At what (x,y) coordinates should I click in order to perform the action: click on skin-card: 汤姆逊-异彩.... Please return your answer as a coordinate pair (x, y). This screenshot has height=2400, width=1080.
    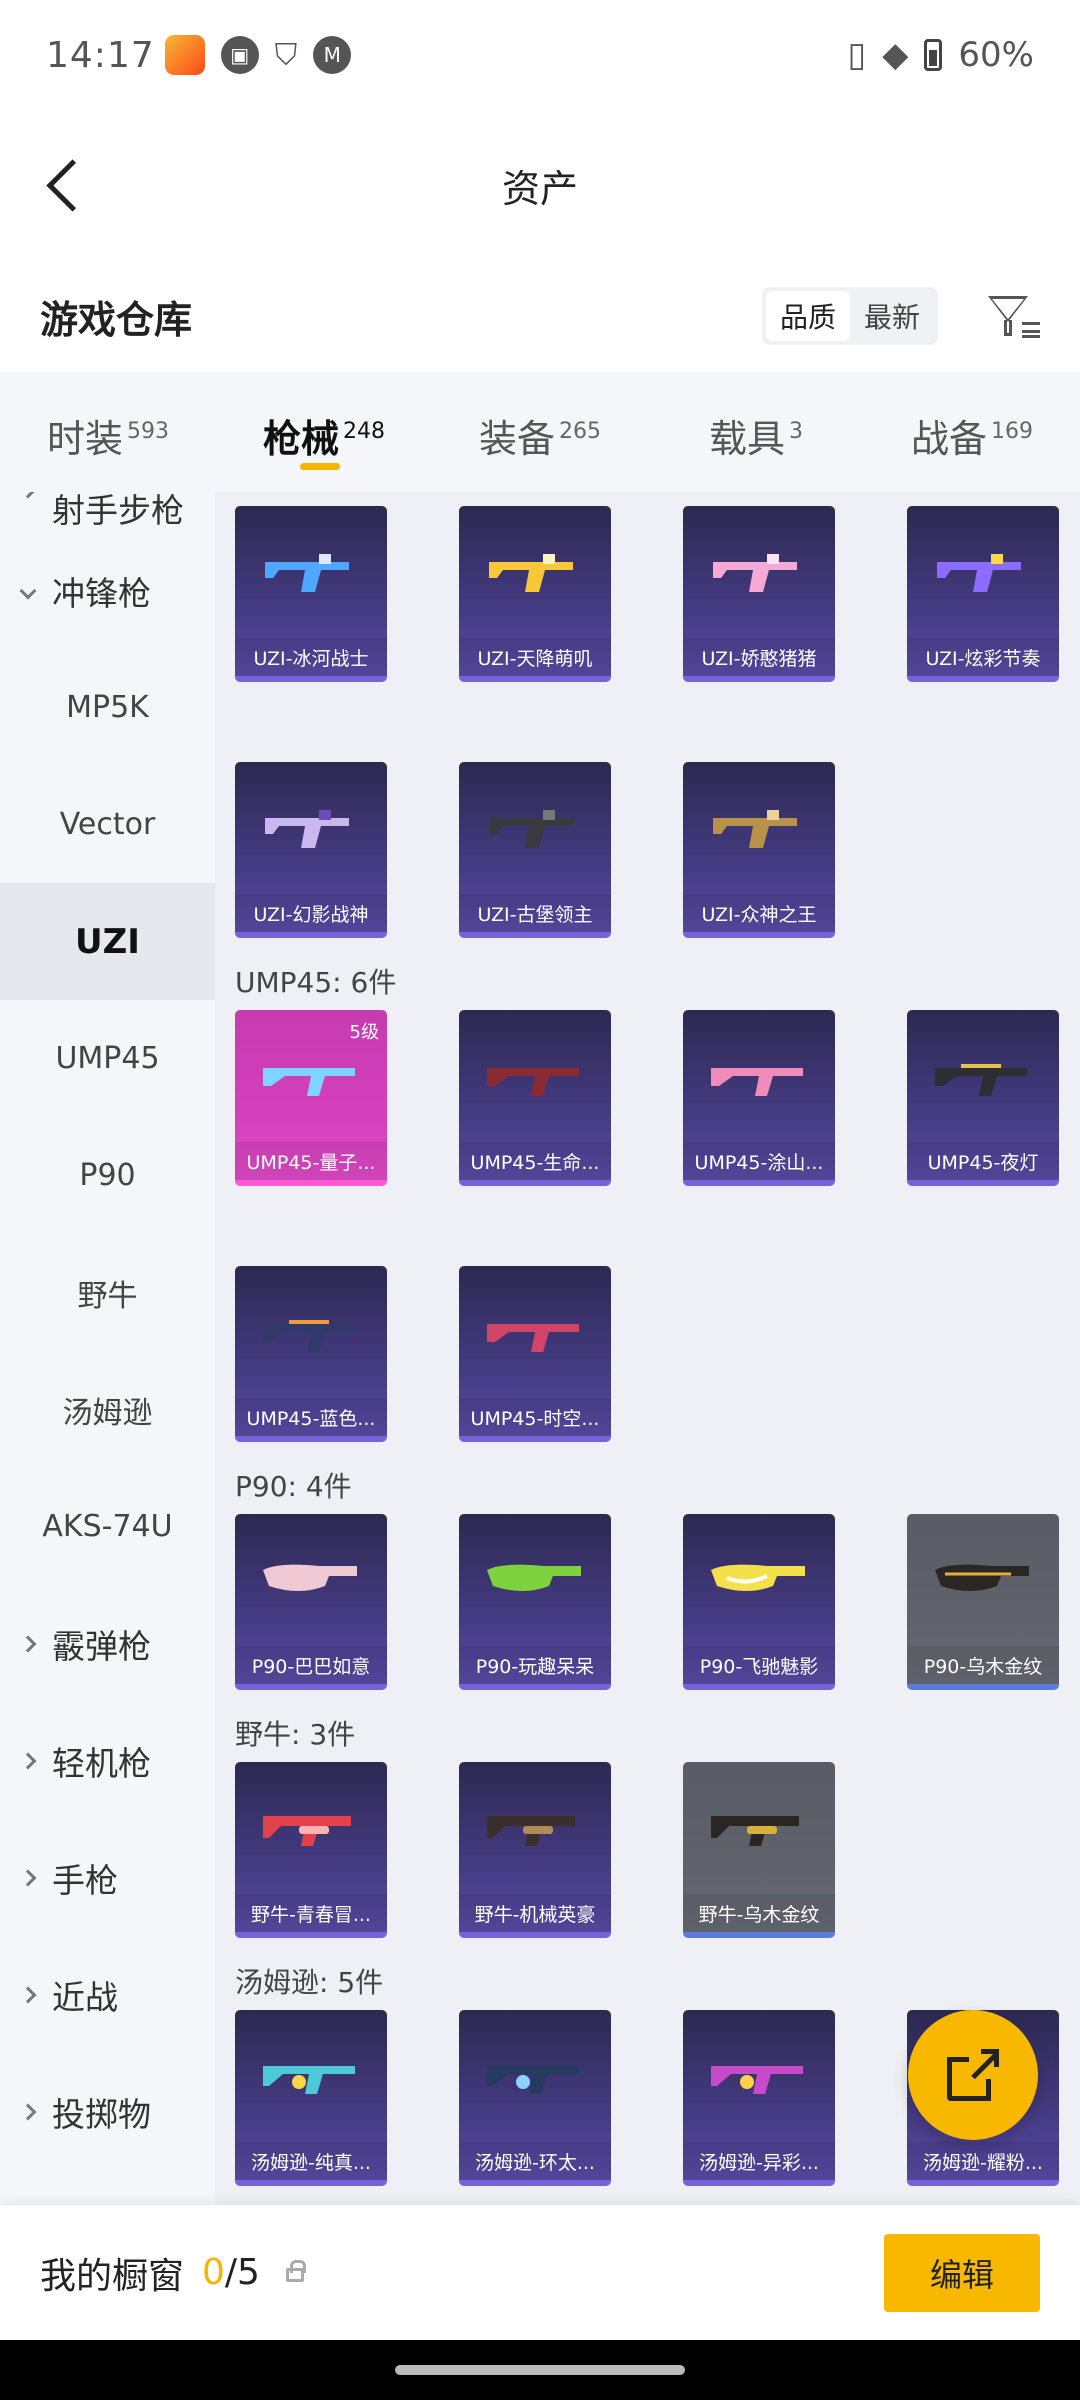
    Looking at the image, I should click on (759, 2098).